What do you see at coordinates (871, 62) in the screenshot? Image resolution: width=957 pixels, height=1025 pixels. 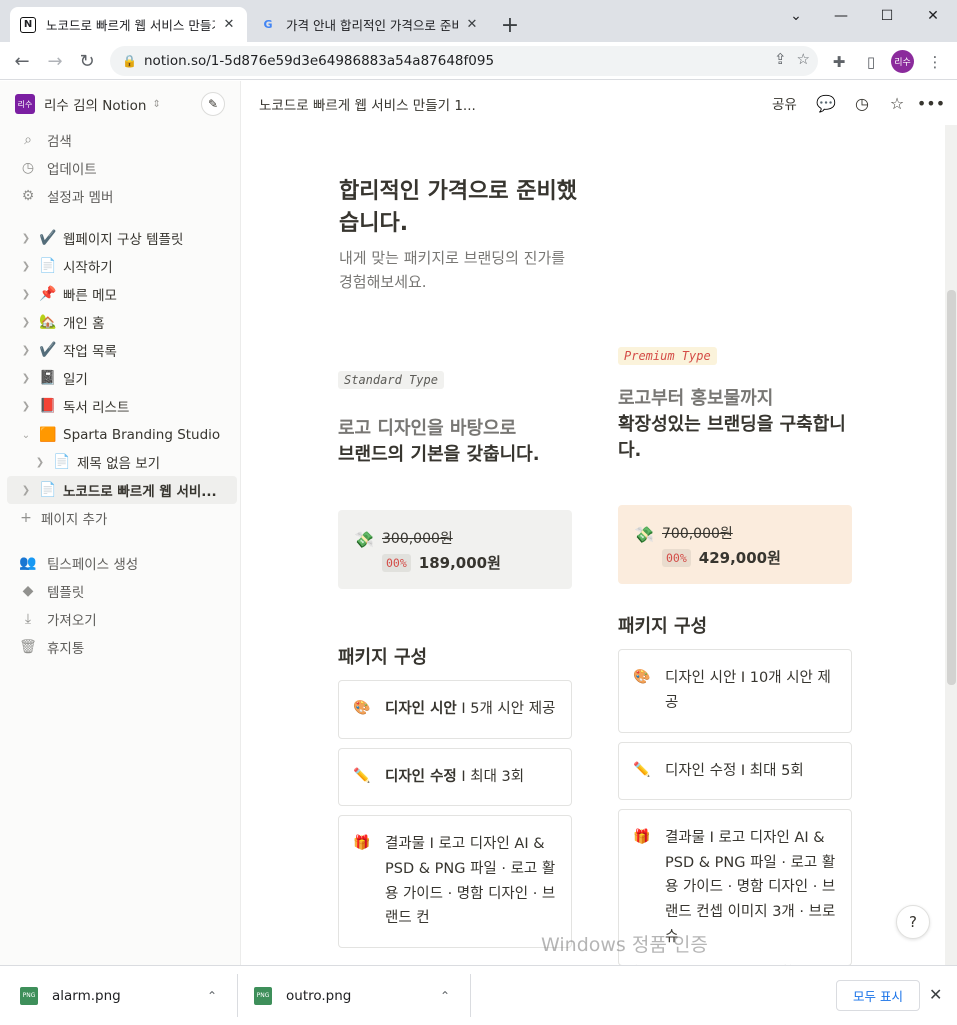 I see `side-panel-icon: ▯` at bounding box center [871, 62].